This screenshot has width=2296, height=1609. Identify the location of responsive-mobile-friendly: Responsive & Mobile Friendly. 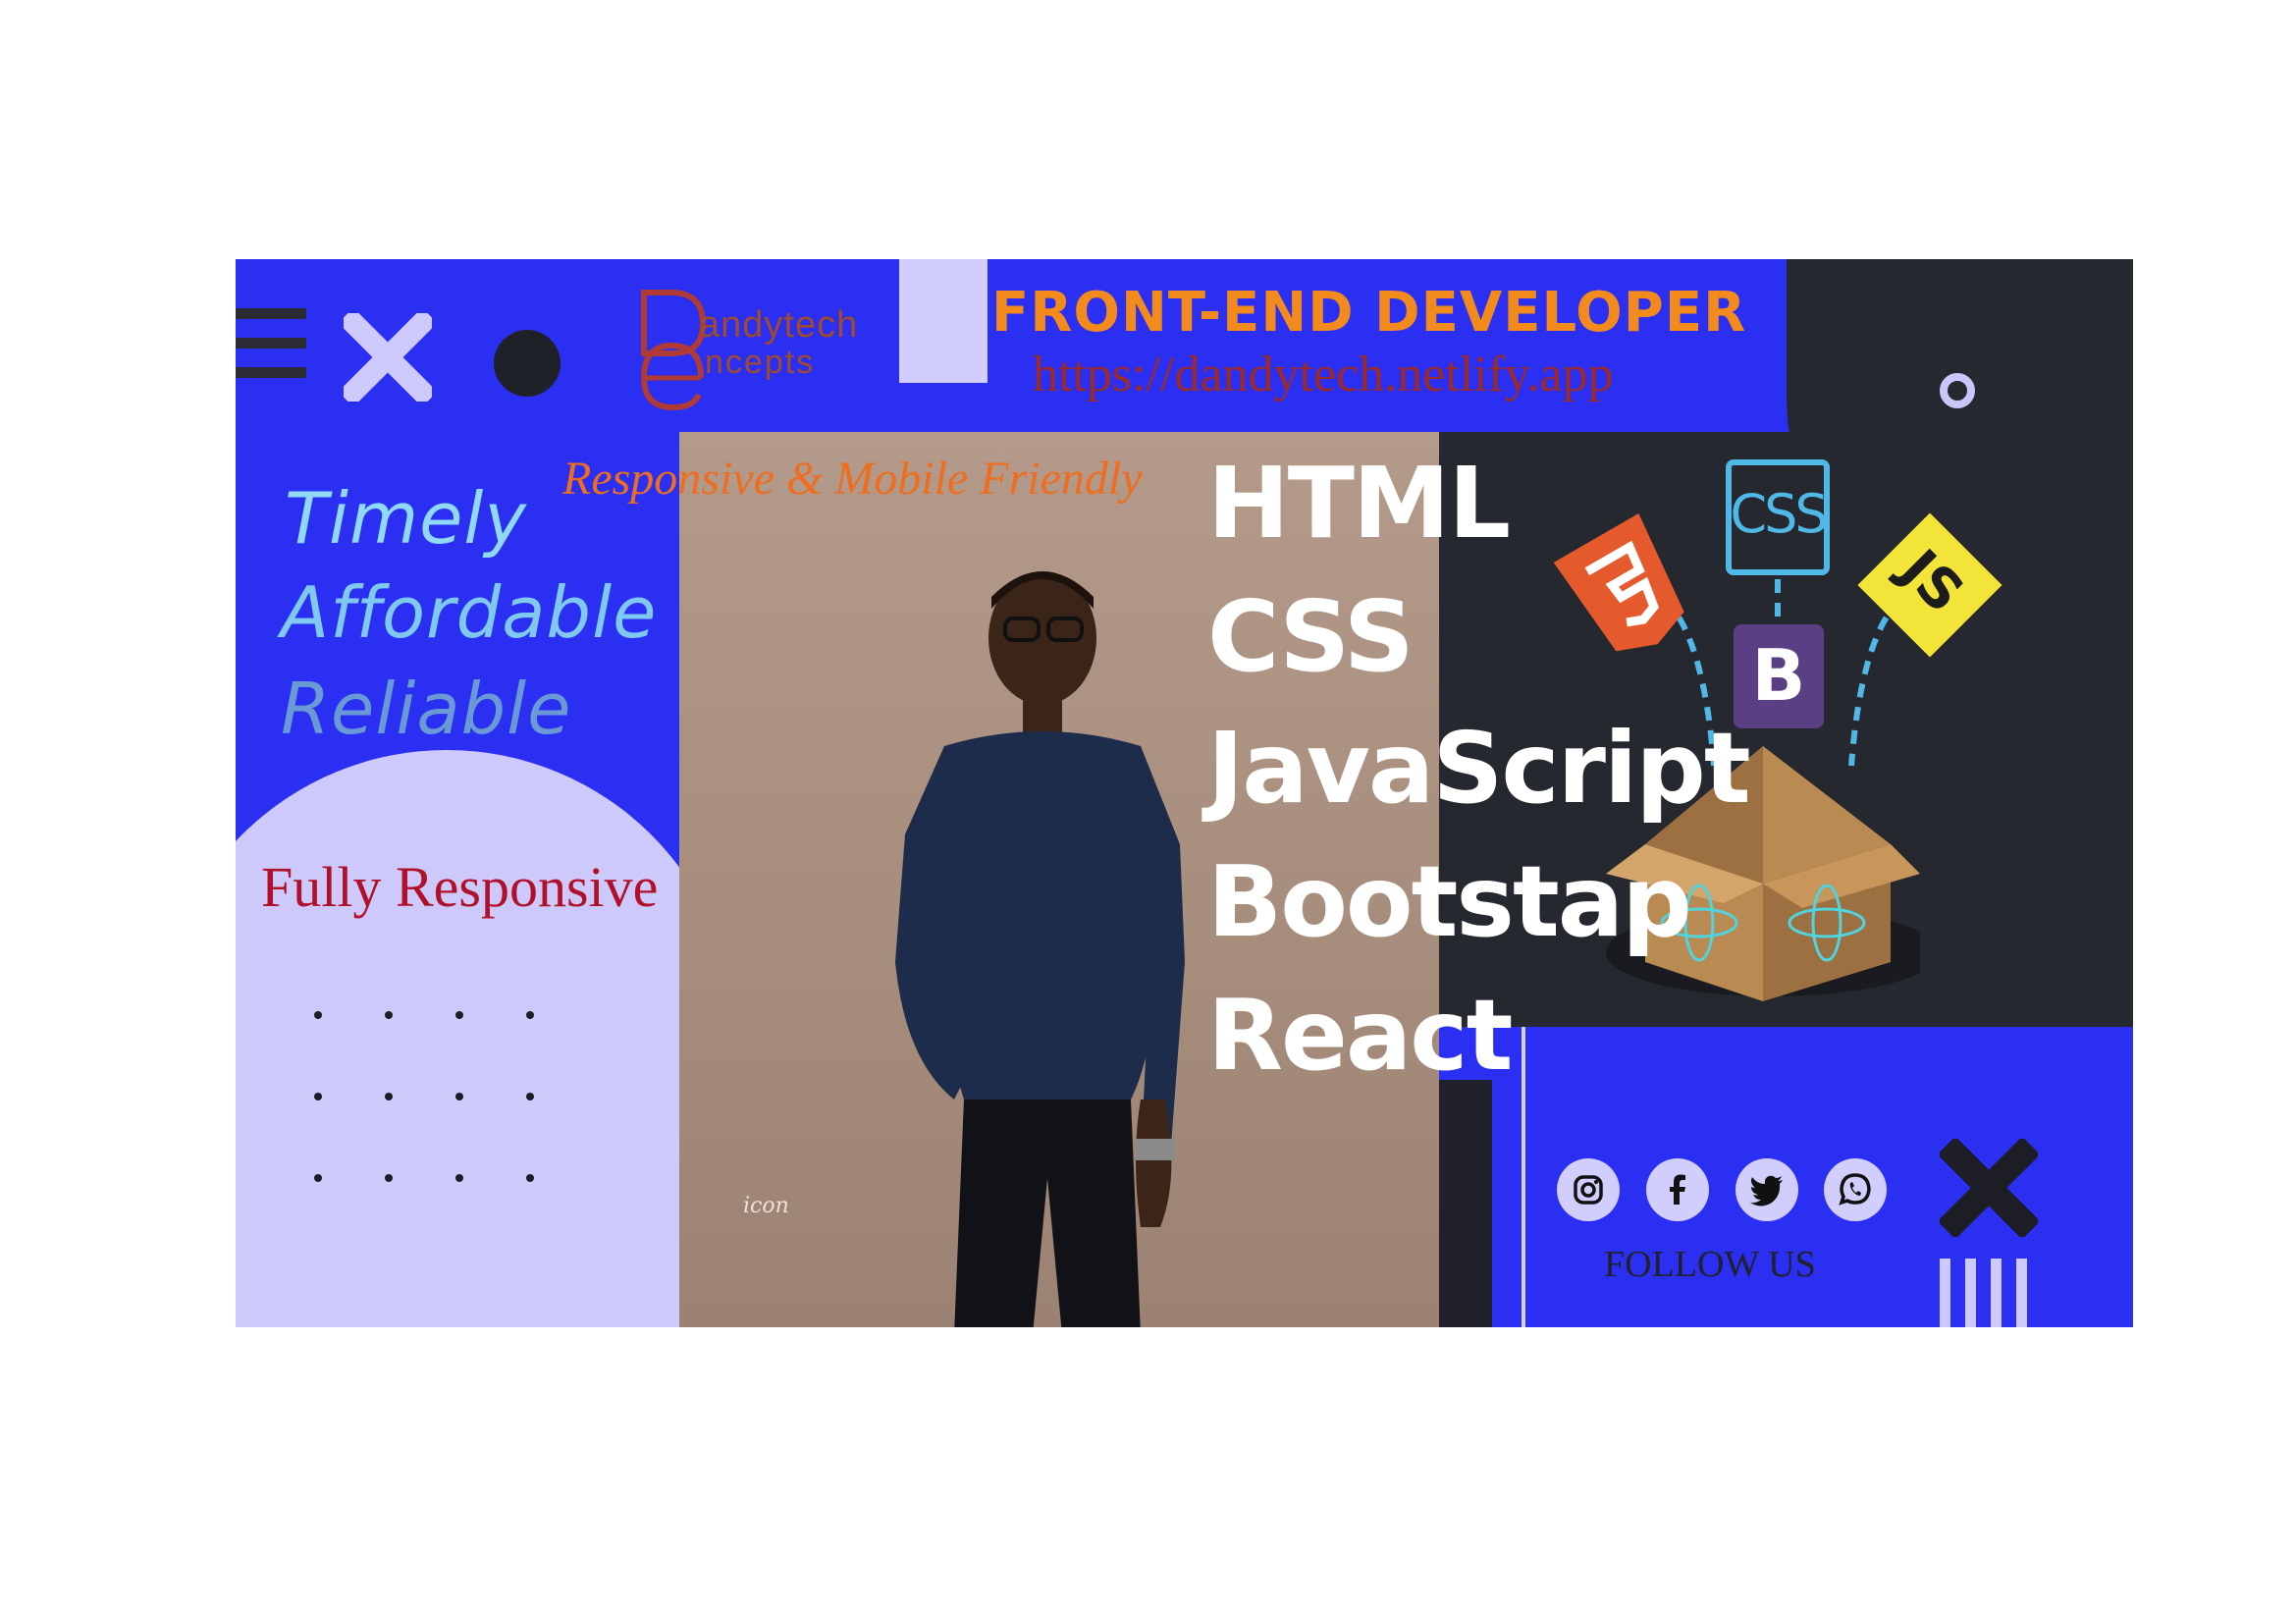
(853, 479).